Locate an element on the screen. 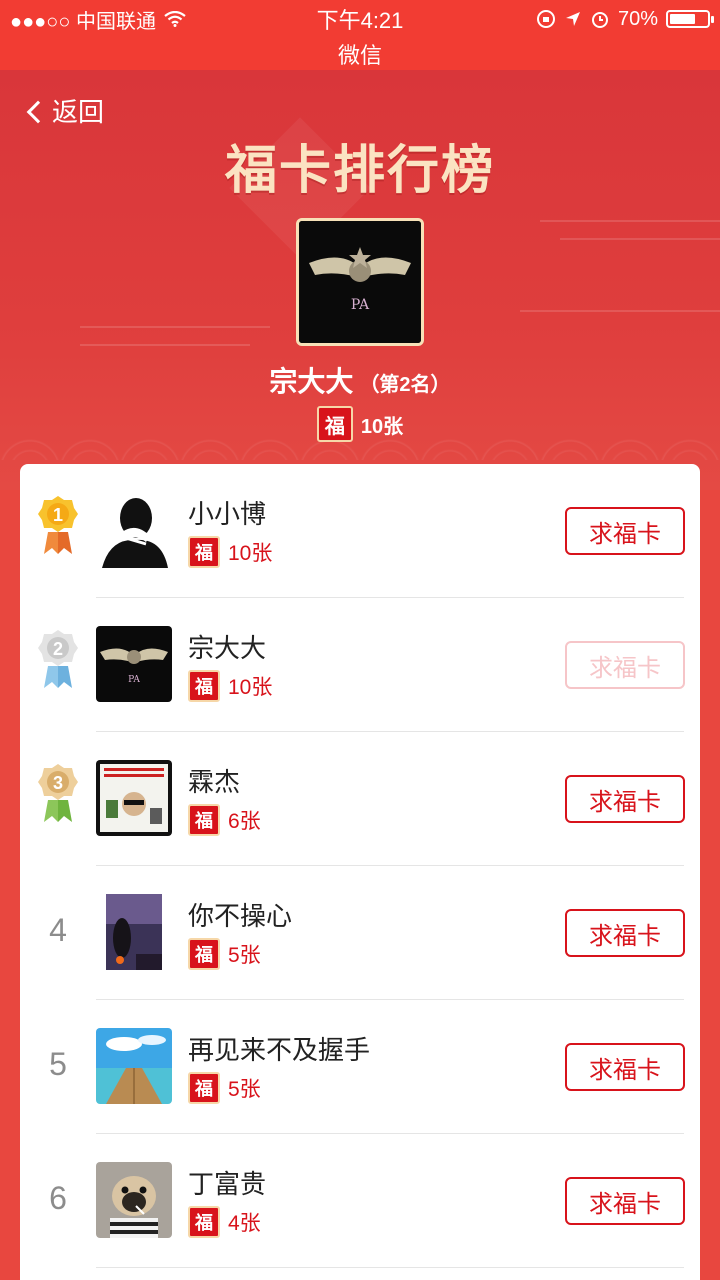  my-name-row: 宗大大 （第2名） is located at coordinates (360, 380).